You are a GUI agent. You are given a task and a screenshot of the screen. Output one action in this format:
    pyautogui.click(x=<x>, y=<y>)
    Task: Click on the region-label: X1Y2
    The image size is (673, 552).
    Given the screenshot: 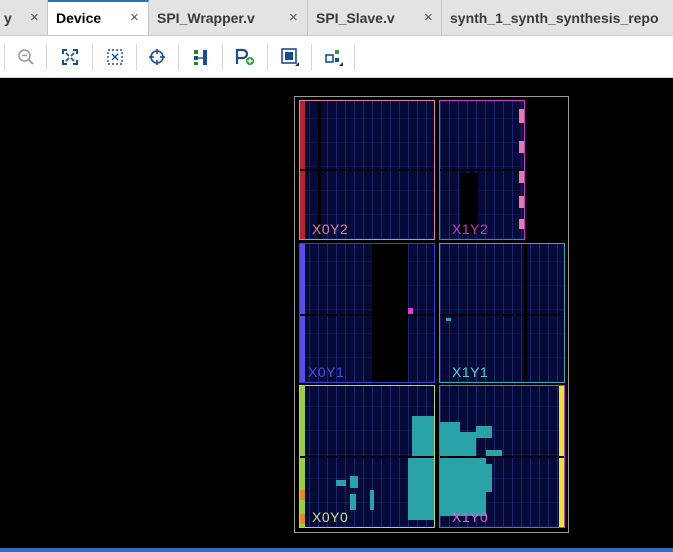 What is the action you would take?
    pyautogui.click(x=470, y=229)
    